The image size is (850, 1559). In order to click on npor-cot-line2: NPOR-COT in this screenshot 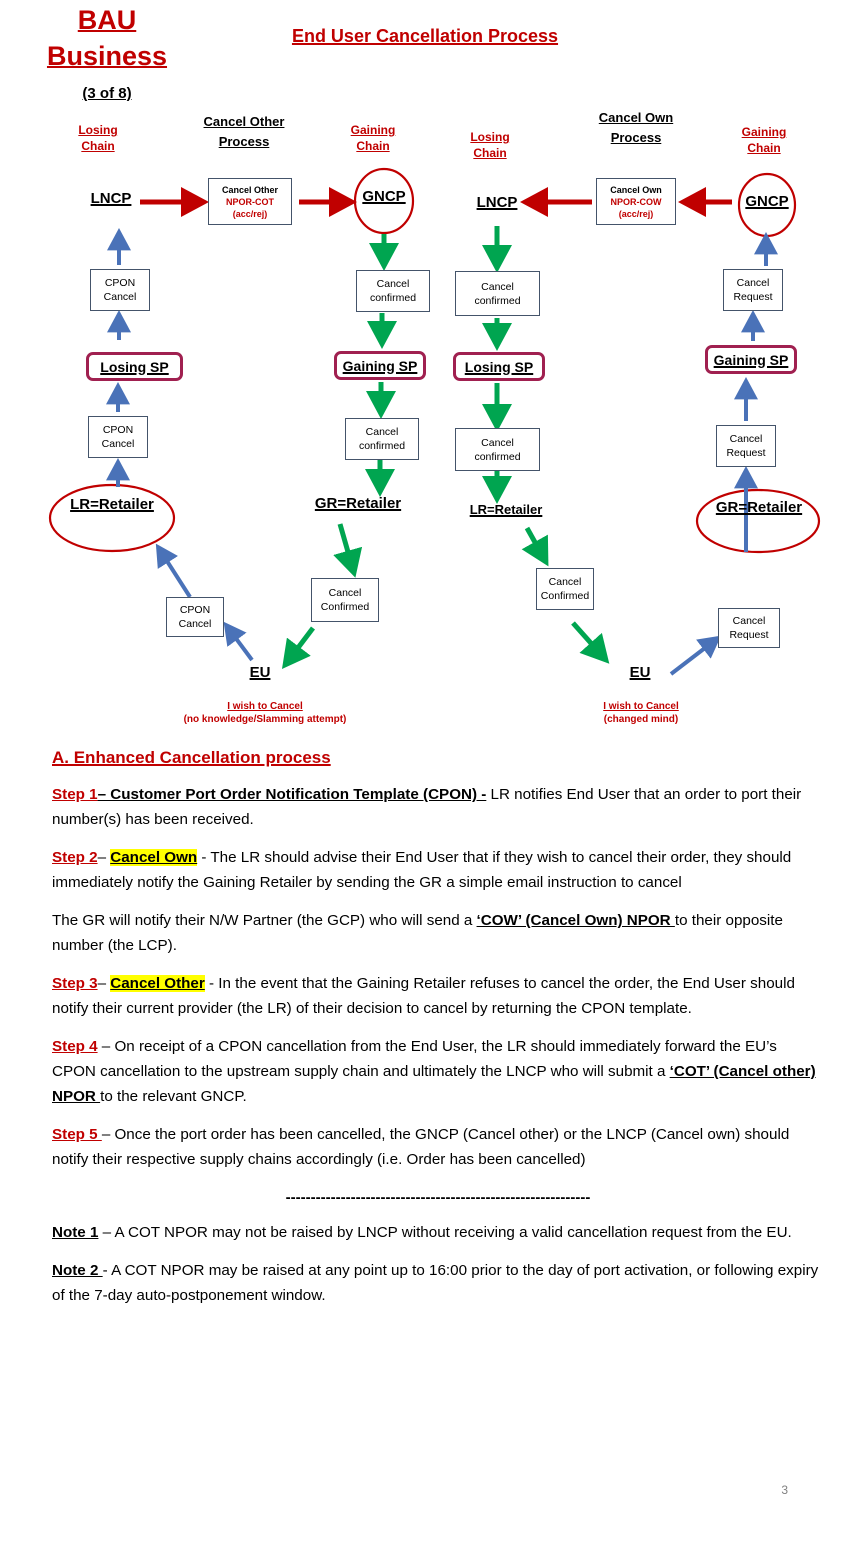, I will do `click(250, 201)`.